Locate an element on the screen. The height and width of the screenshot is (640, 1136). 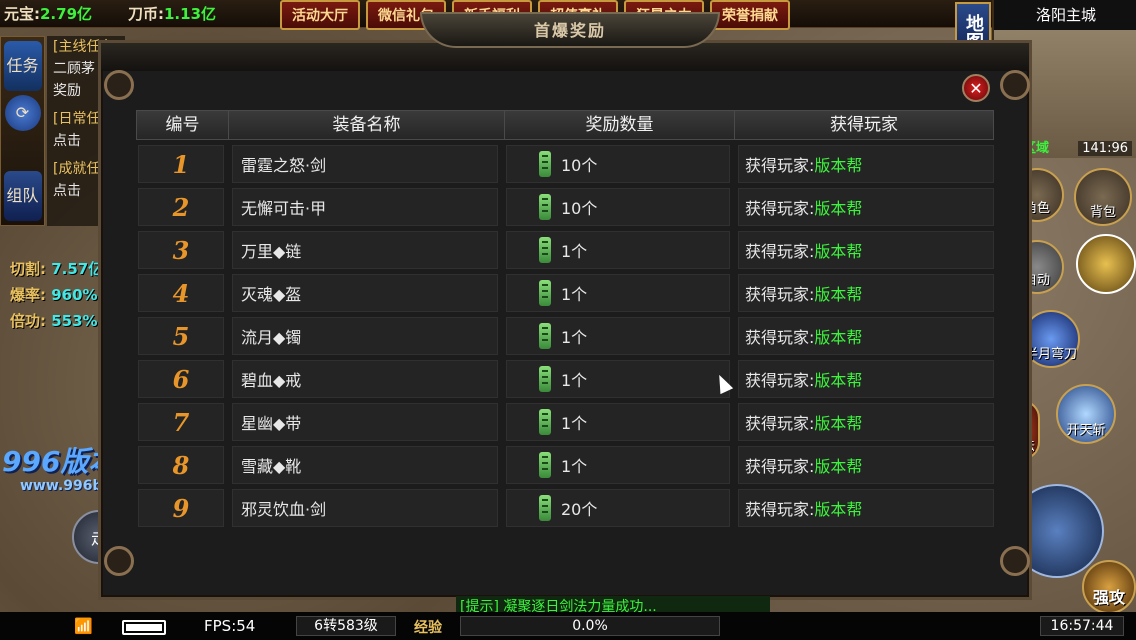
stat-drop: 爆率: 960% is located at coordinates (56, 297).